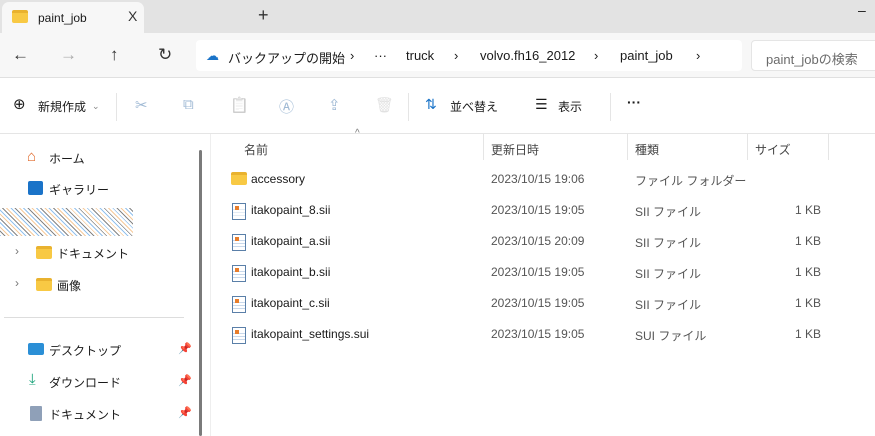  What do you see at coordinates (278, 179) in the screenshot?
I see `file-name: accessory` at bounding box center [278, 179].